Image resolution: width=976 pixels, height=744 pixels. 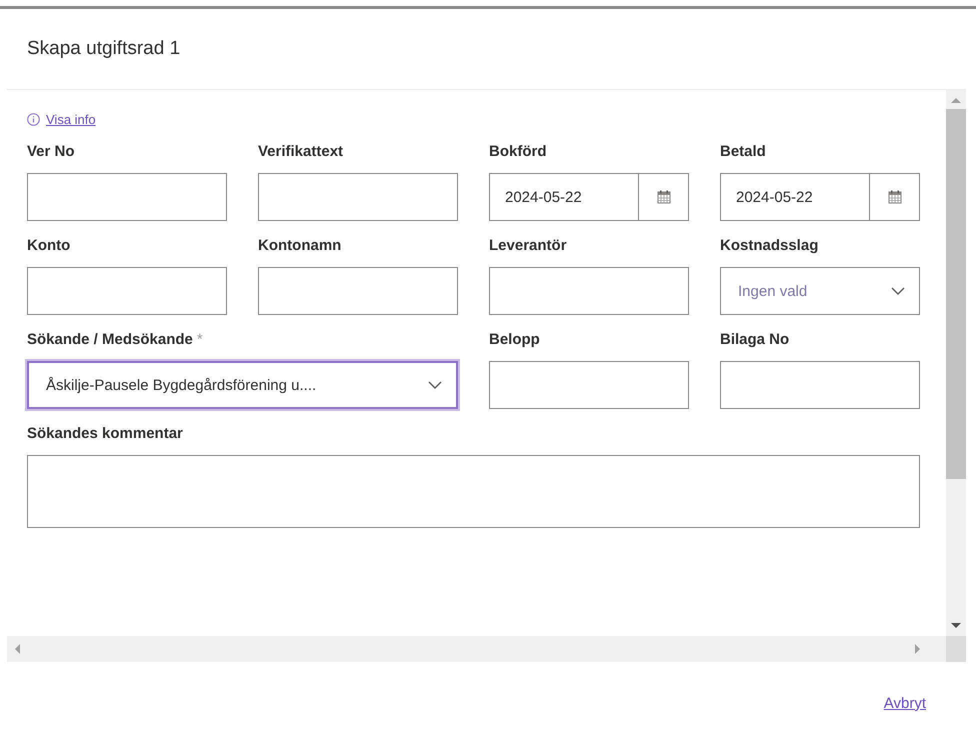 I want to click on info-link: Visa info, so click(x=71, y=119).